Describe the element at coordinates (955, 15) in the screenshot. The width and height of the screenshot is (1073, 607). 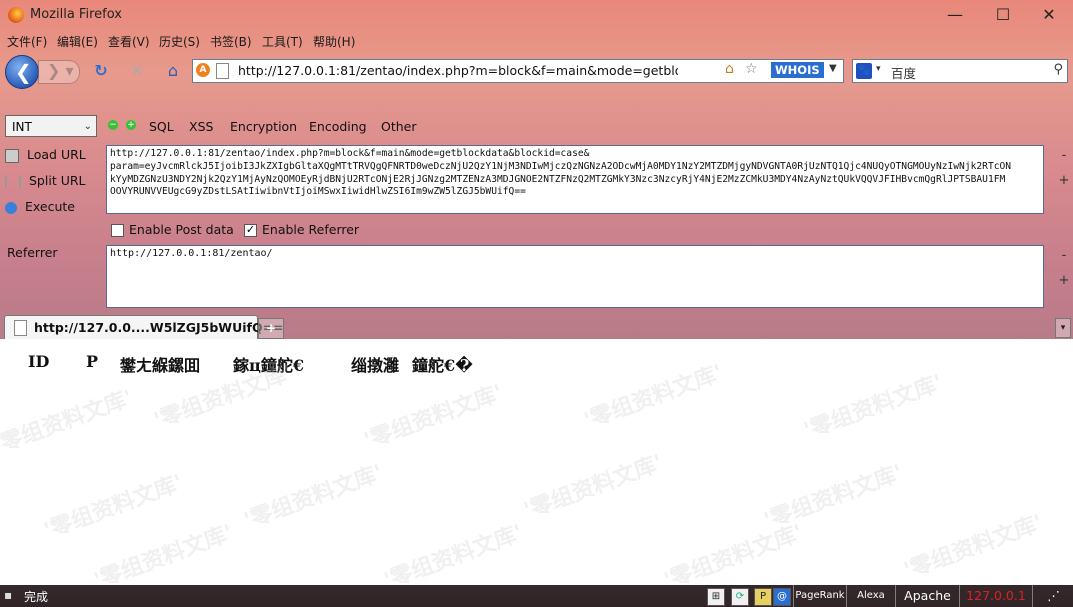
I see `minimize-button: —` at that location.